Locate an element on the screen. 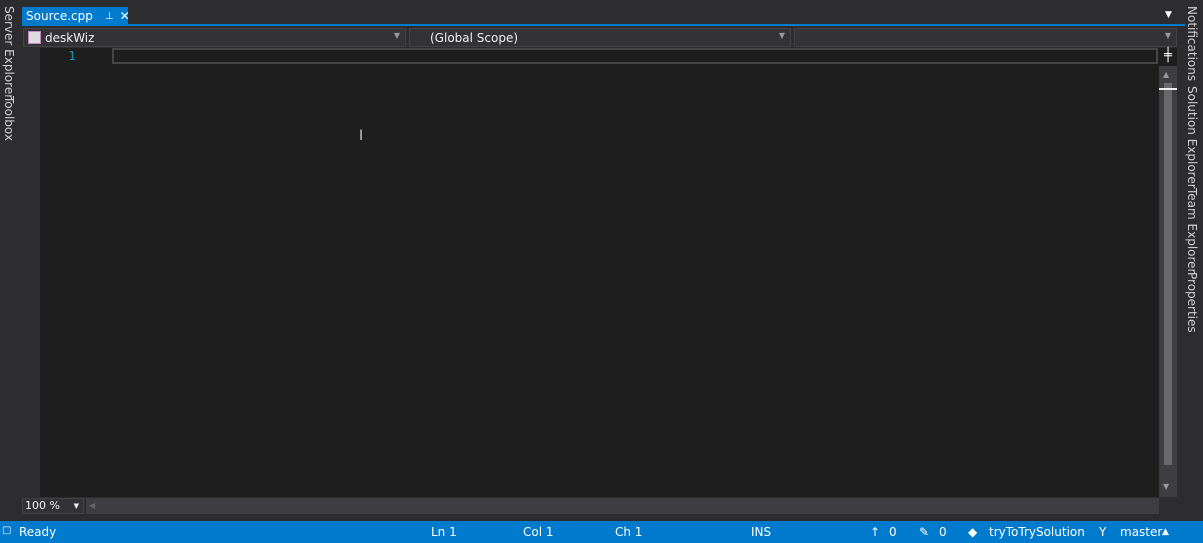  split-editor-icon: ╪ is located at coordinates (1168, 57).